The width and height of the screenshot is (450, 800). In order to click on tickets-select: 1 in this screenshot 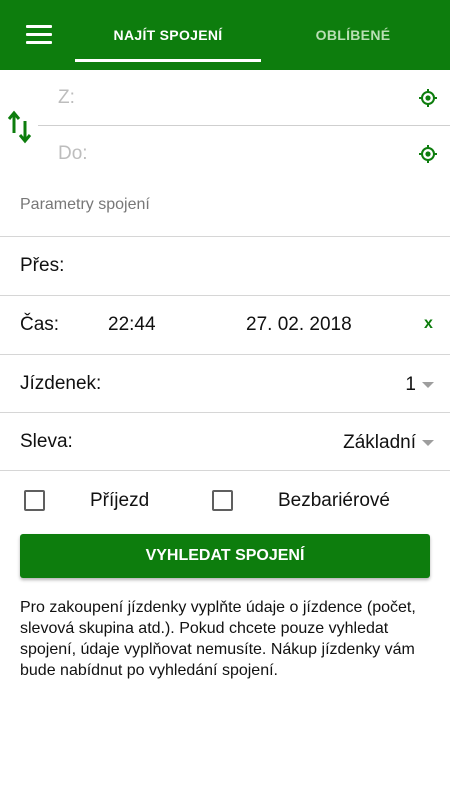, I will do `click(419, 385)`.